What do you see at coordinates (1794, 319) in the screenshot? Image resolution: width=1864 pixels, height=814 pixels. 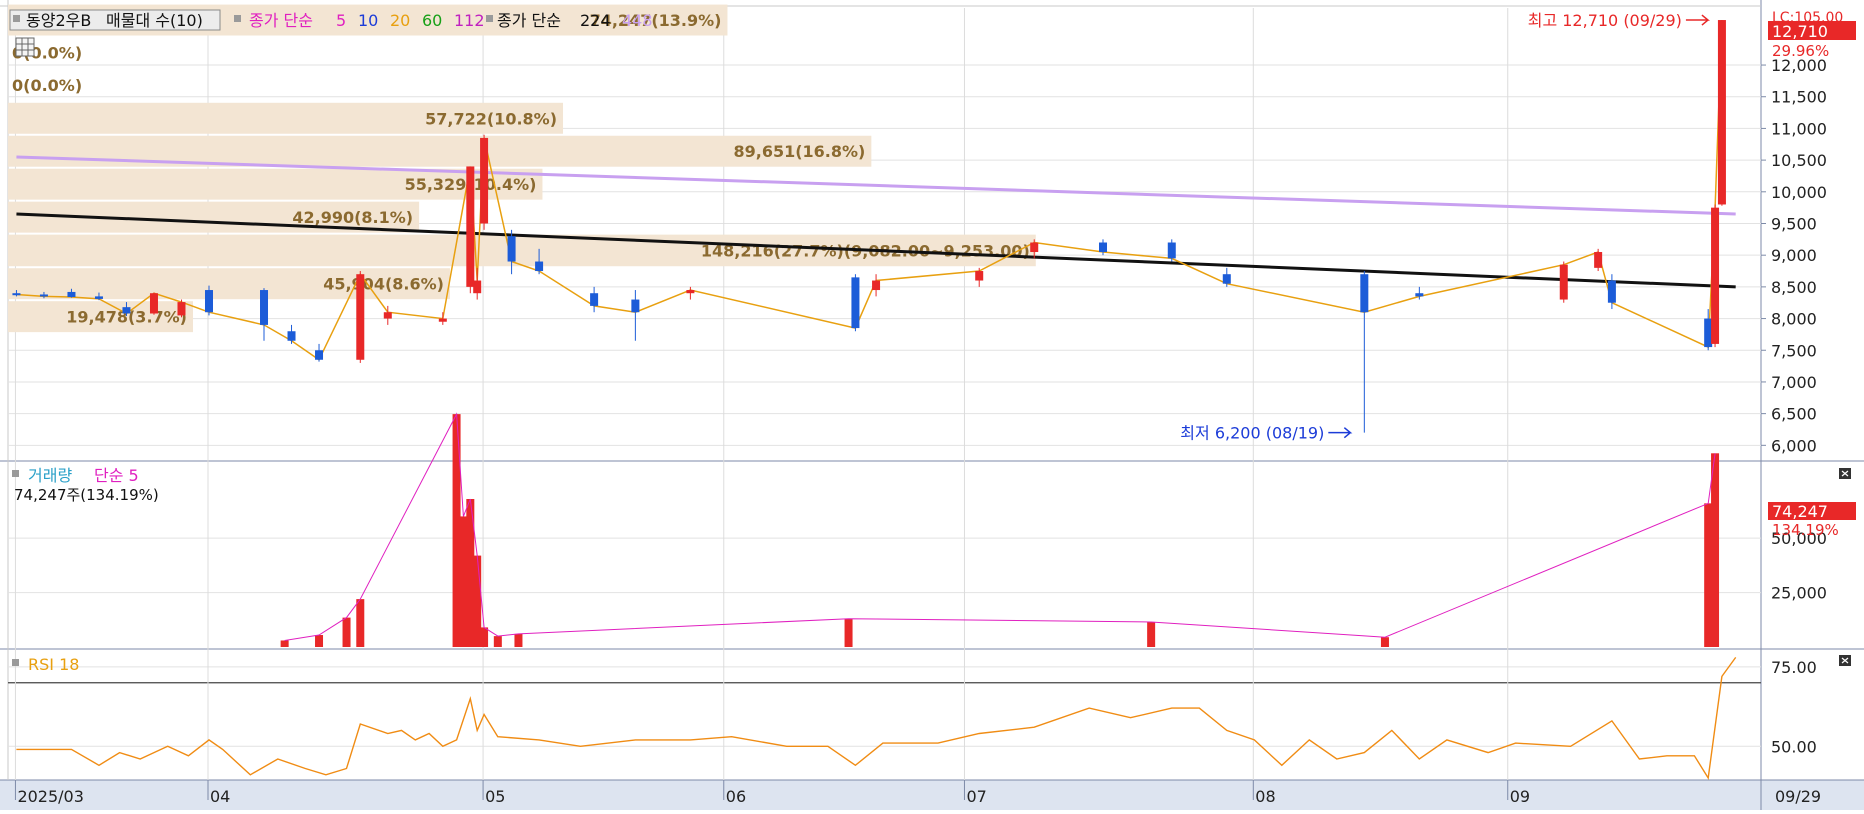 I see `price-tick-label: 8,000` at bounding box center [1794, 319].